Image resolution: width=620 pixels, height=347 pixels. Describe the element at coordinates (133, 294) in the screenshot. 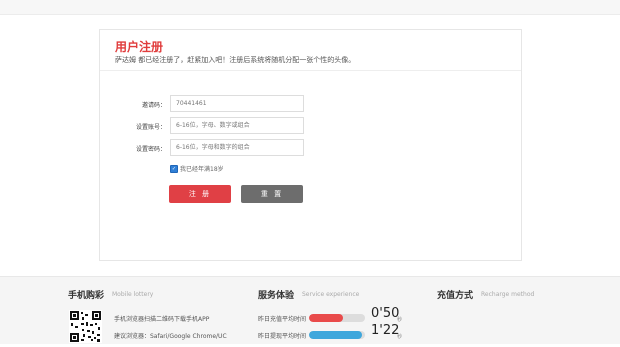

I see `mobile-subtitle: Mobile lottery` at that location.